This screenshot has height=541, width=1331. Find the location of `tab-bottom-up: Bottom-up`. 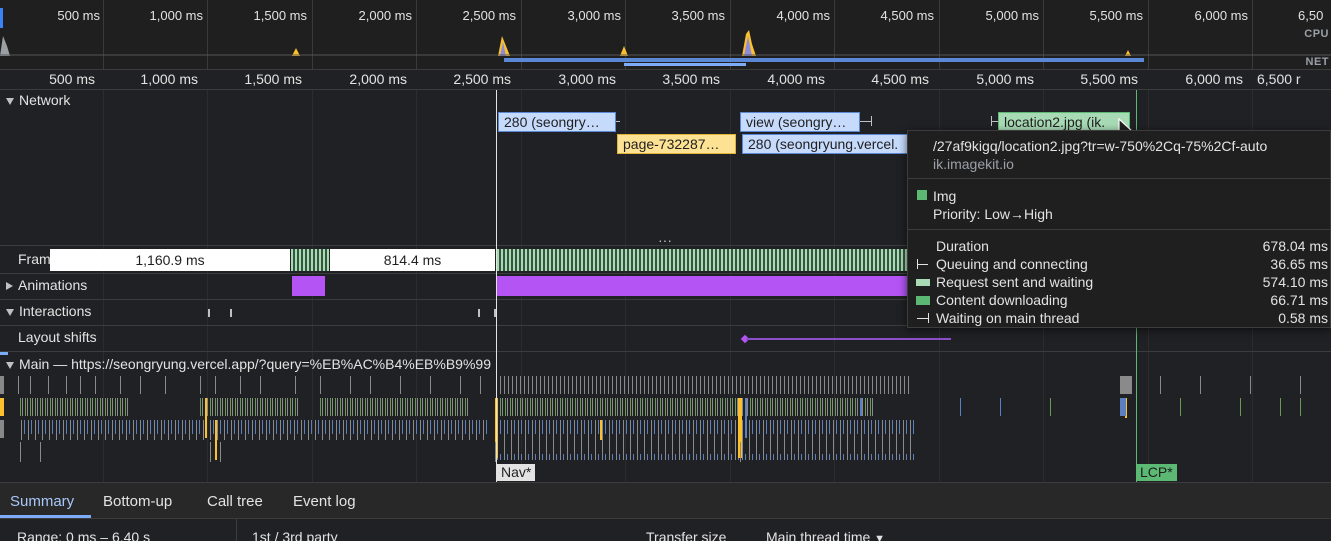

tab-bottom-up: Bottom-up is located at coordinates (137, 501).